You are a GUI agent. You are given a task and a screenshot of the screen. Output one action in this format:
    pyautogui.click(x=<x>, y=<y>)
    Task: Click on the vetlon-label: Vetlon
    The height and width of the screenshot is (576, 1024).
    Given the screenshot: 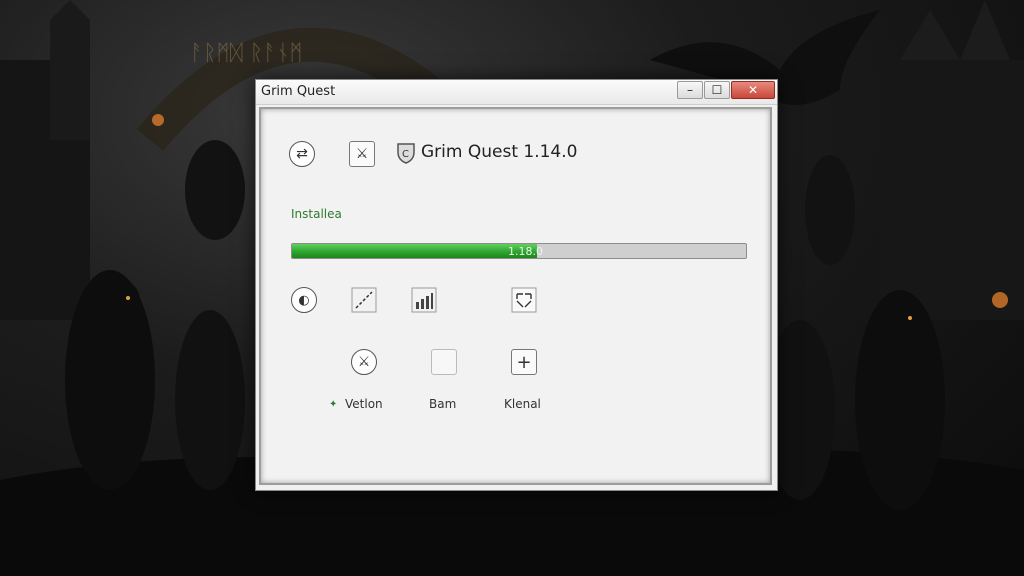 What is the action you would take?
    pyautogui.click(x=364, y=404)
    